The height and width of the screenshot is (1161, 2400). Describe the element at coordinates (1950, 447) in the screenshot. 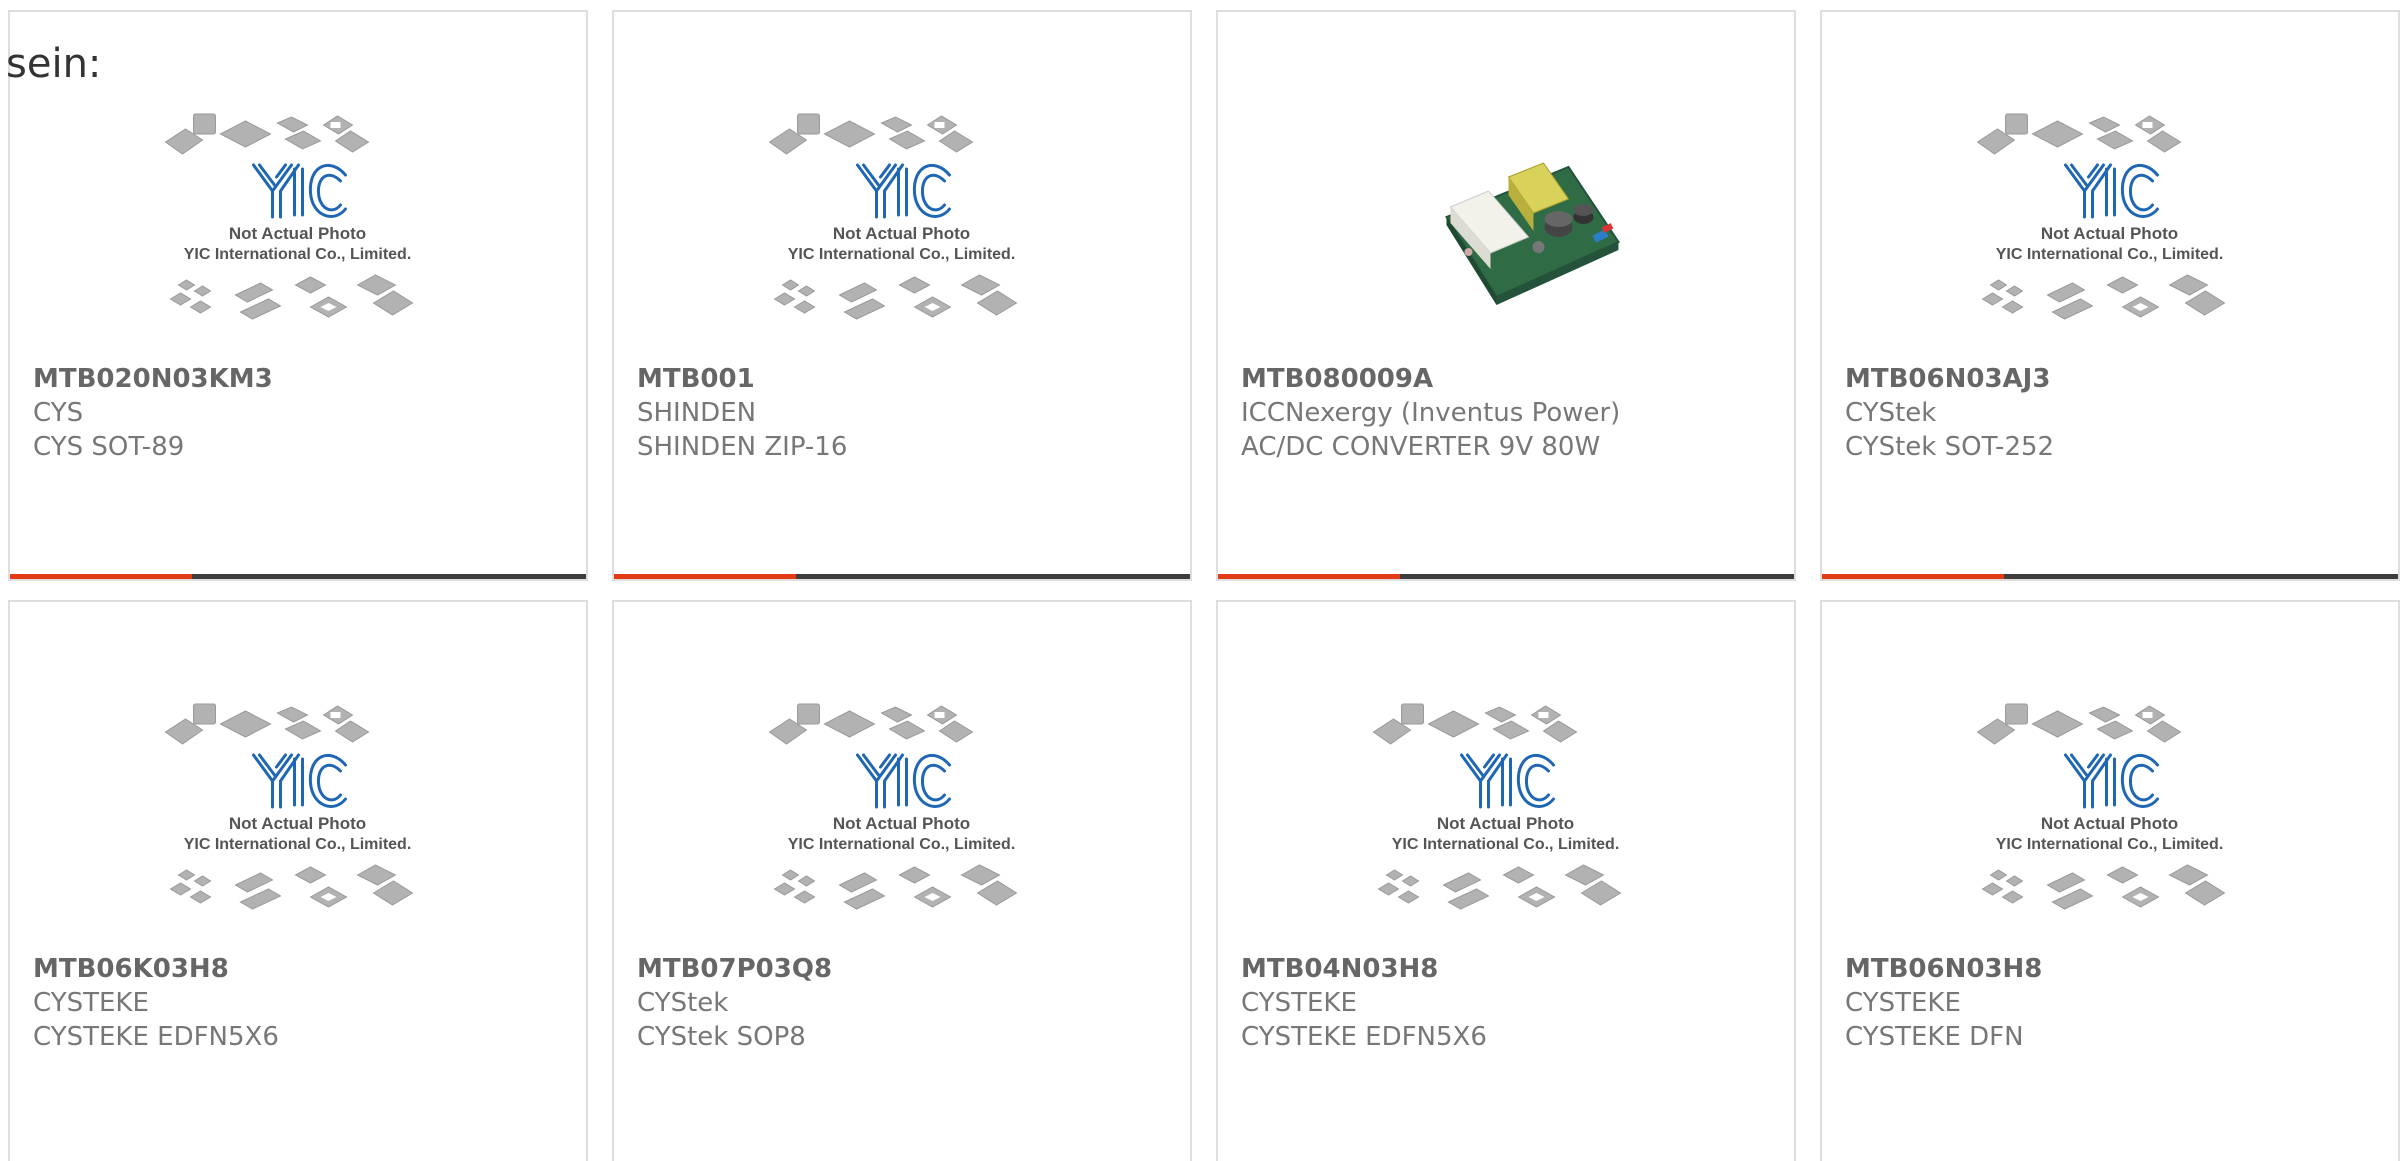

I see `description: CYStek SOT-252` at that location.